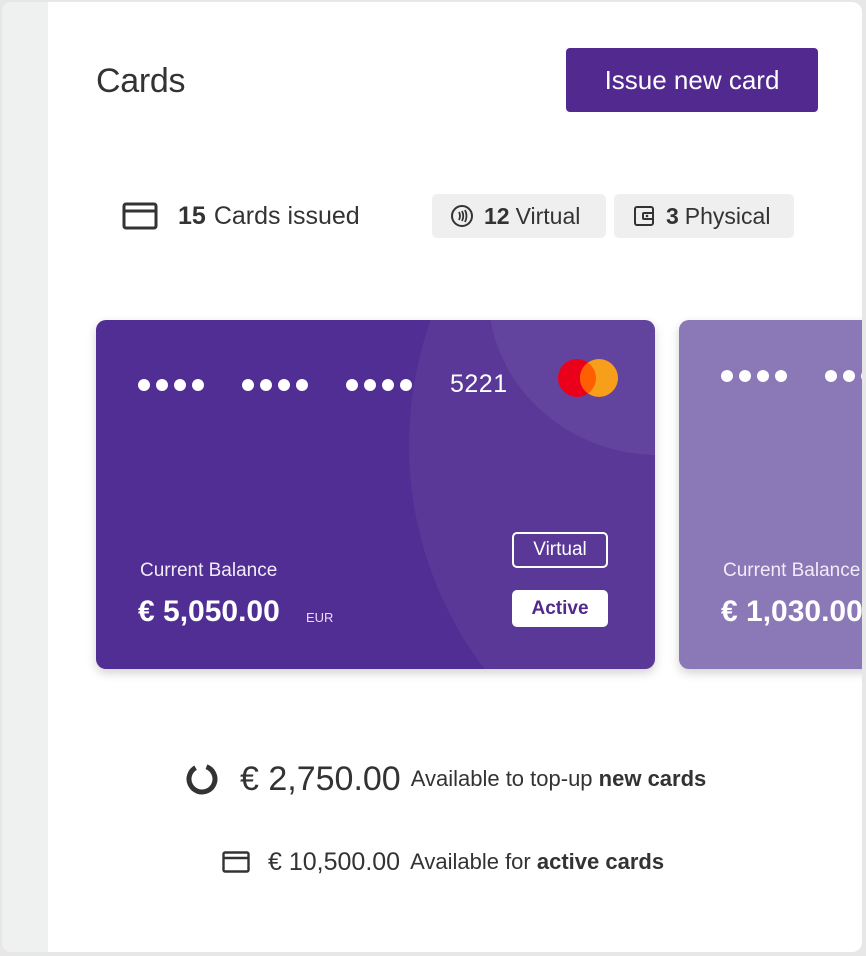 The height and width of the screenshot is (956, 866). I want to click on wallet-icon, so click(644, 216).